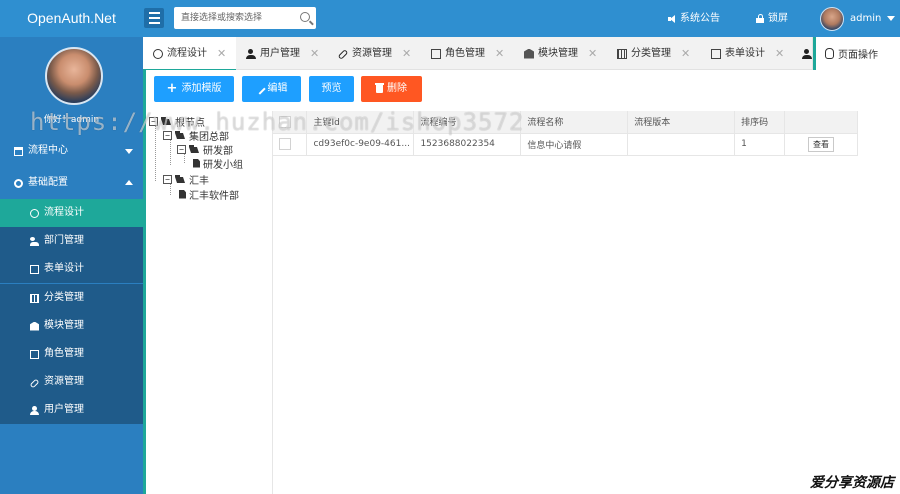 Image resolution: width=900 pixels, height=494 pixels. Describe the element at coordinates (71, 382) in the screenshot. I see `sidebar-item-resource: 资源管理` at that location.